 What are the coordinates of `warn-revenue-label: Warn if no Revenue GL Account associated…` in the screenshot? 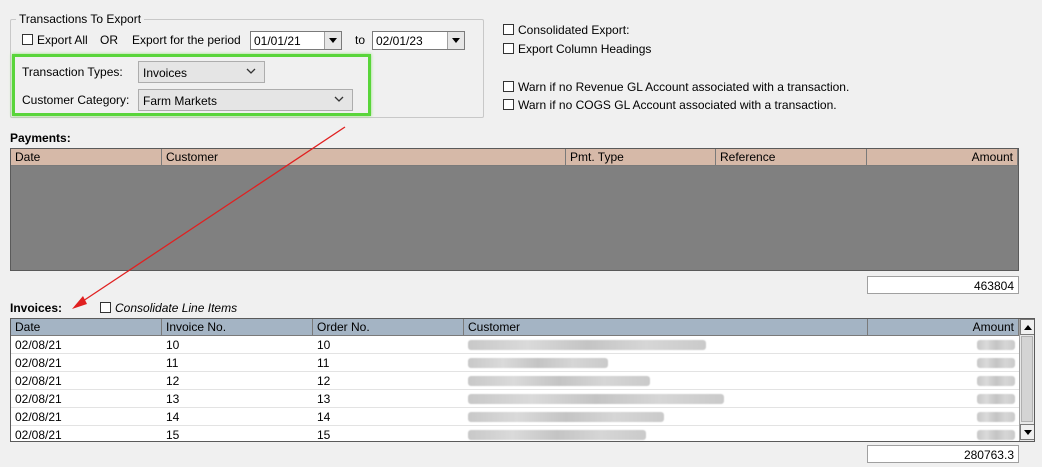 It's located at (684, 87).